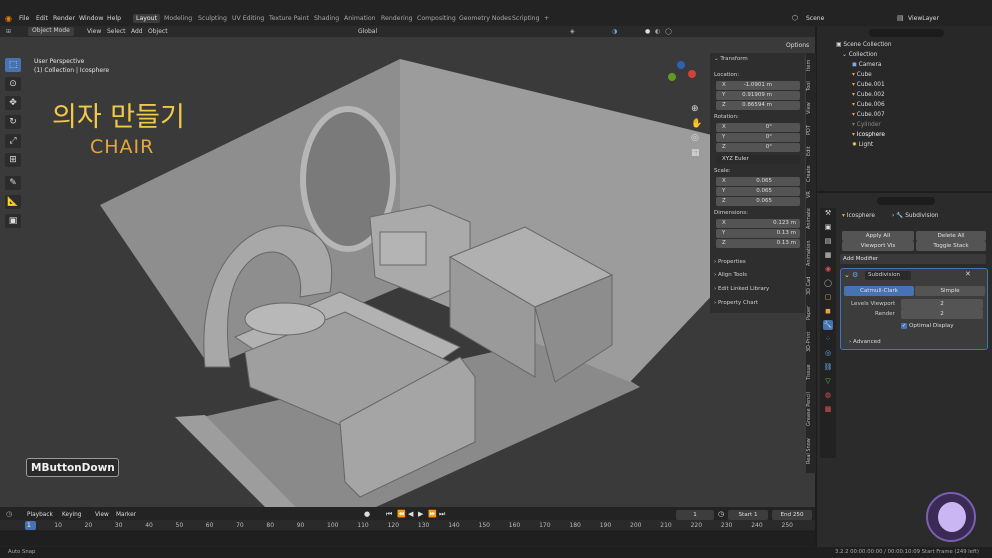 This screenshot has height=558, width=992. Describe the element at coordinates (797, 45) in the screenshot. I see `options-button: Options` at that location.